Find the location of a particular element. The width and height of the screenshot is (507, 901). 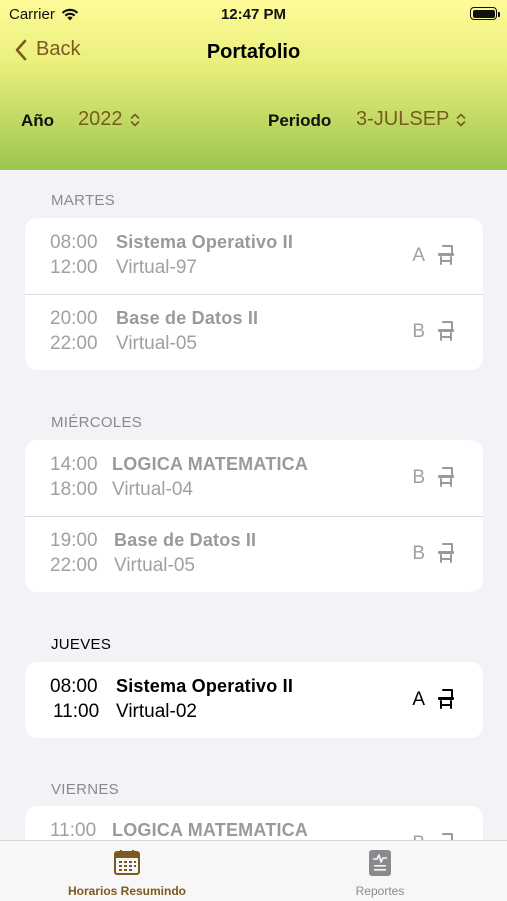

calendar-icon is located at coordinates (127, 862).